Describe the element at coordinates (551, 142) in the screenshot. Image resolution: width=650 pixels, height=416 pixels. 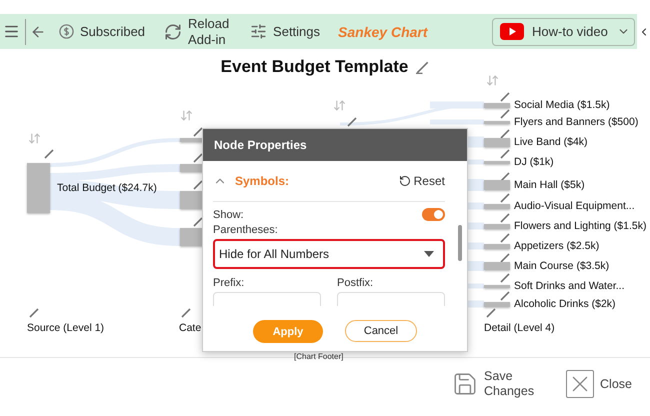
I see `node-label: Live Band ($4k)` at that location.